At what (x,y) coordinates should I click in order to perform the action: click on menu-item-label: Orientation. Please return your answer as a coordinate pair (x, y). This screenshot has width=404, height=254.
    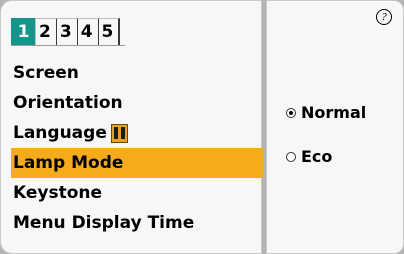
    Looking at the image, I should click on (68, 103).